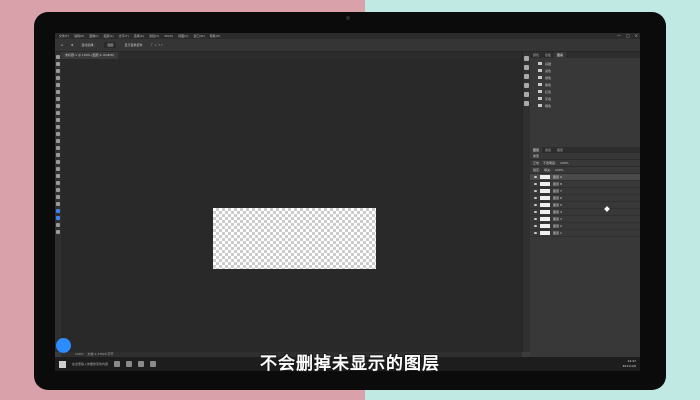 The image size is (700, 400). Describe the element at coordinates (168, 36) in the screenshot. I see `menu-3d: 3D(D)` at that location.